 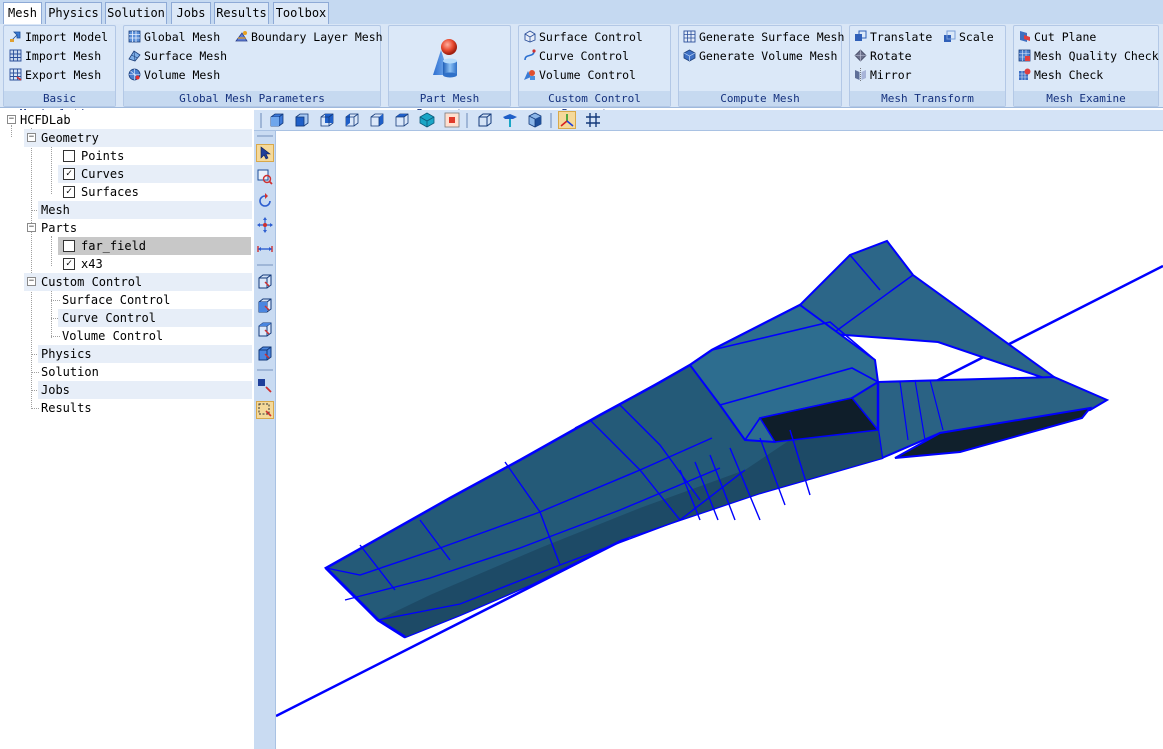 I want to click on axis-toggle-button, so click(x=567, y=120).